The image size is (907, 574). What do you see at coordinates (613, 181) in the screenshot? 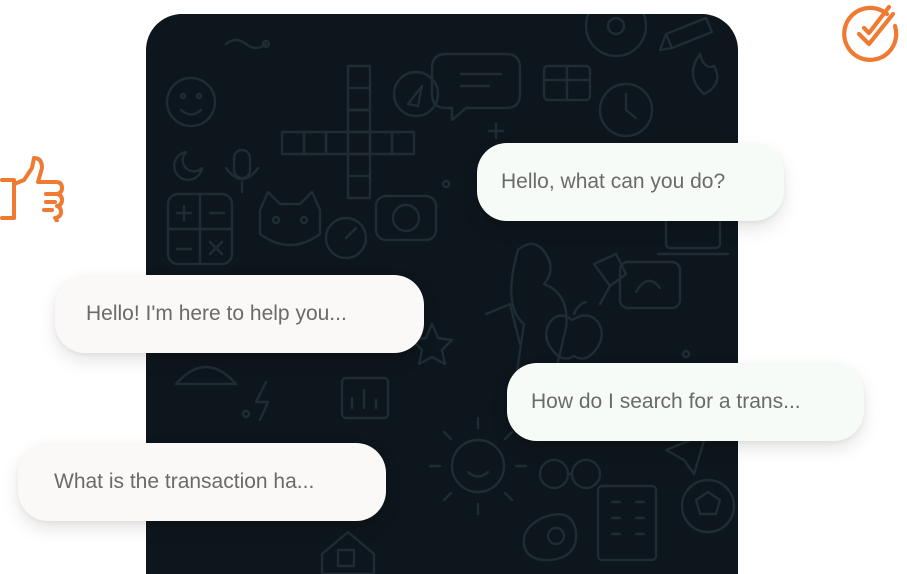
I see `message-text: Hello, what can you do?` at bounding box center [613, 181].